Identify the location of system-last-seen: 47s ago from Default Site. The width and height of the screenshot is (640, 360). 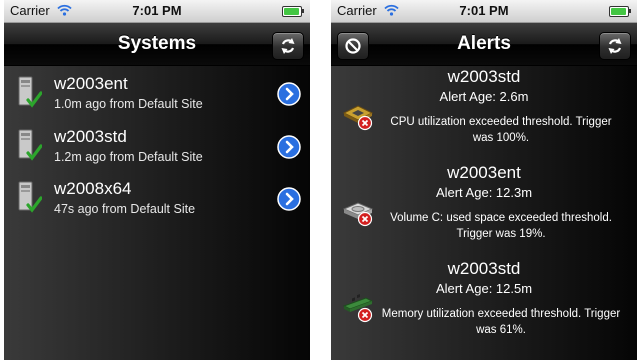
(125, 209).